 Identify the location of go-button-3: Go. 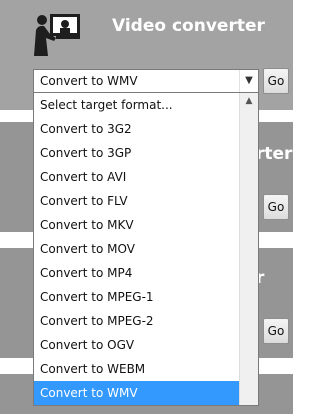
(276, 331).